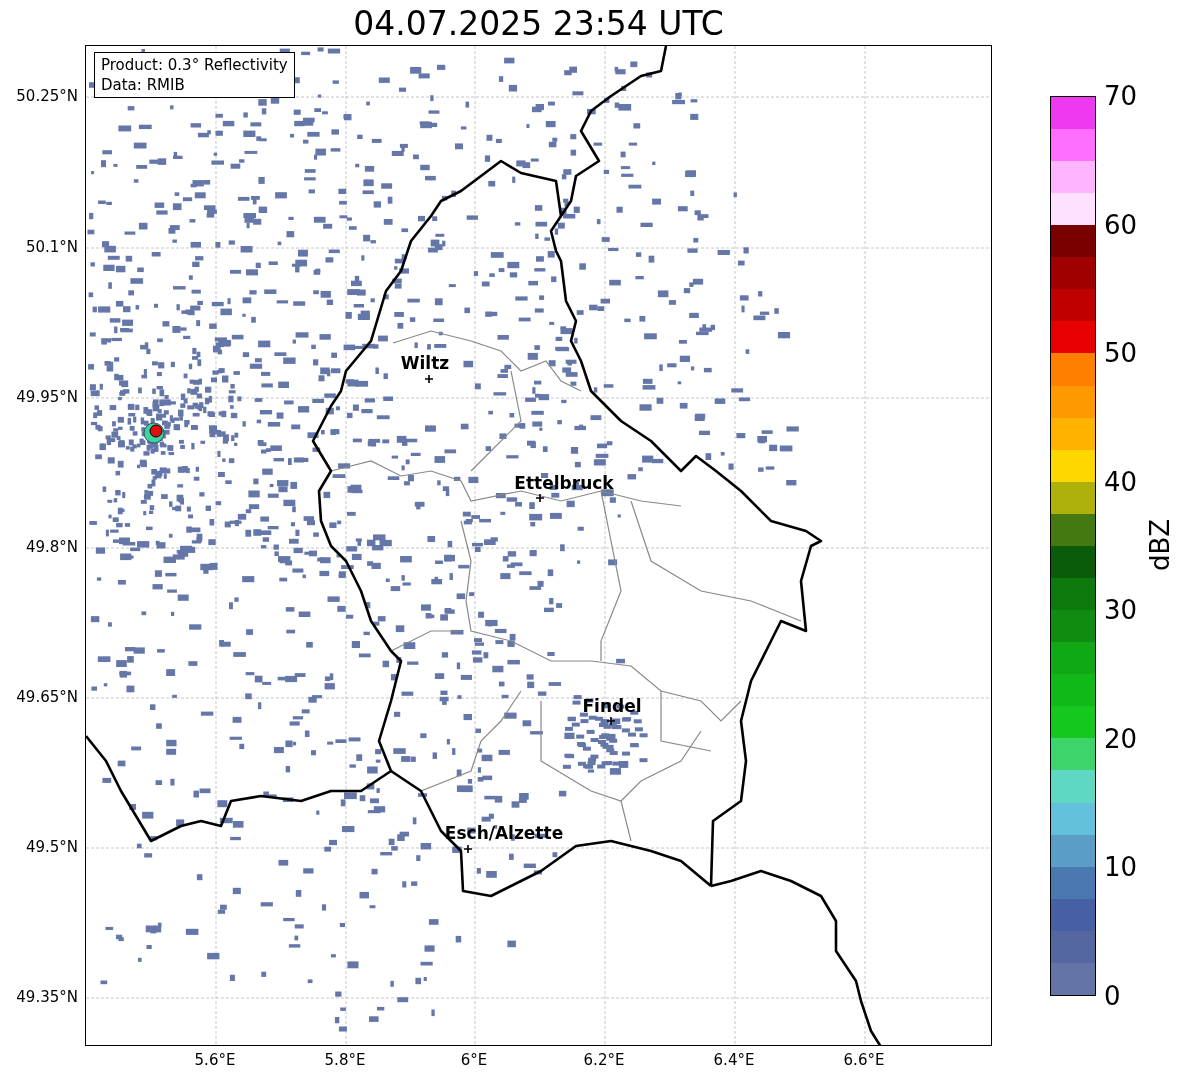  Describe the element at coordinates (47, 96) in the screenshot. I see `y-tick-label: 50.25°N` at that location.